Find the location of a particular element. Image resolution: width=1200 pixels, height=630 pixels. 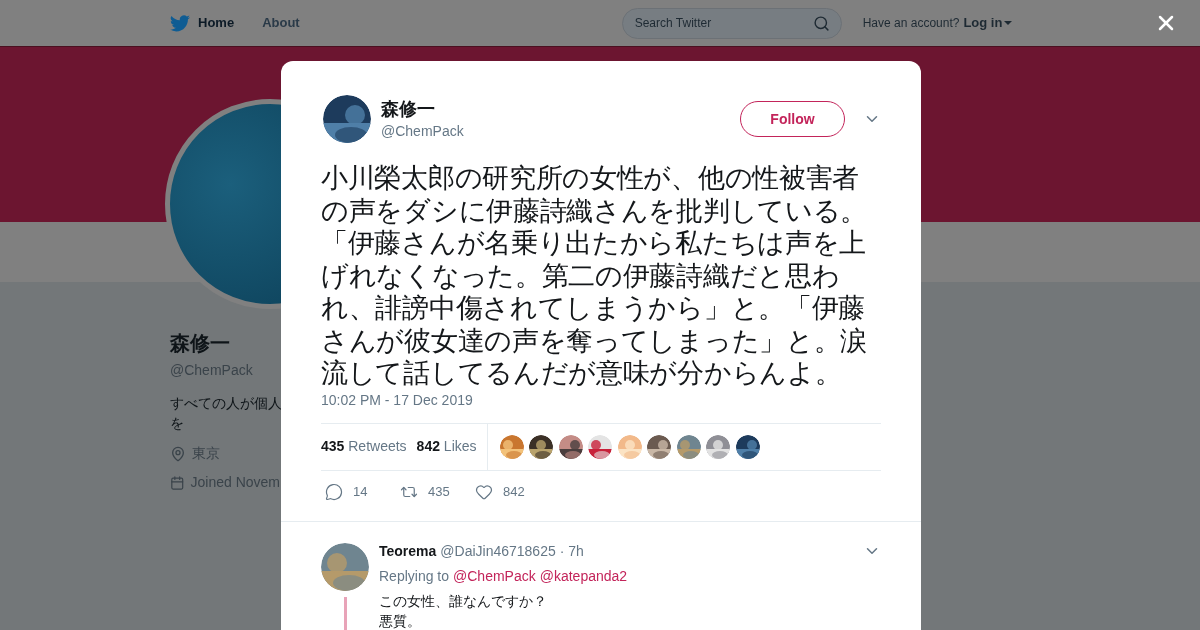

stat-link: 435 Retweets is located at coordinates (364, 446).